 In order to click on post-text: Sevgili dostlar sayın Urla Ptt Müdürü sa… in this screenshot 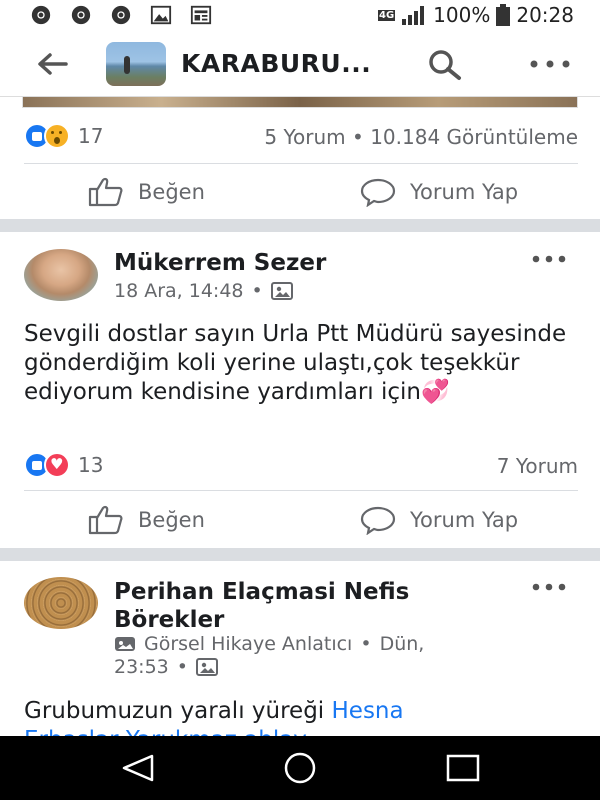, I will do `click(304, 363)`.